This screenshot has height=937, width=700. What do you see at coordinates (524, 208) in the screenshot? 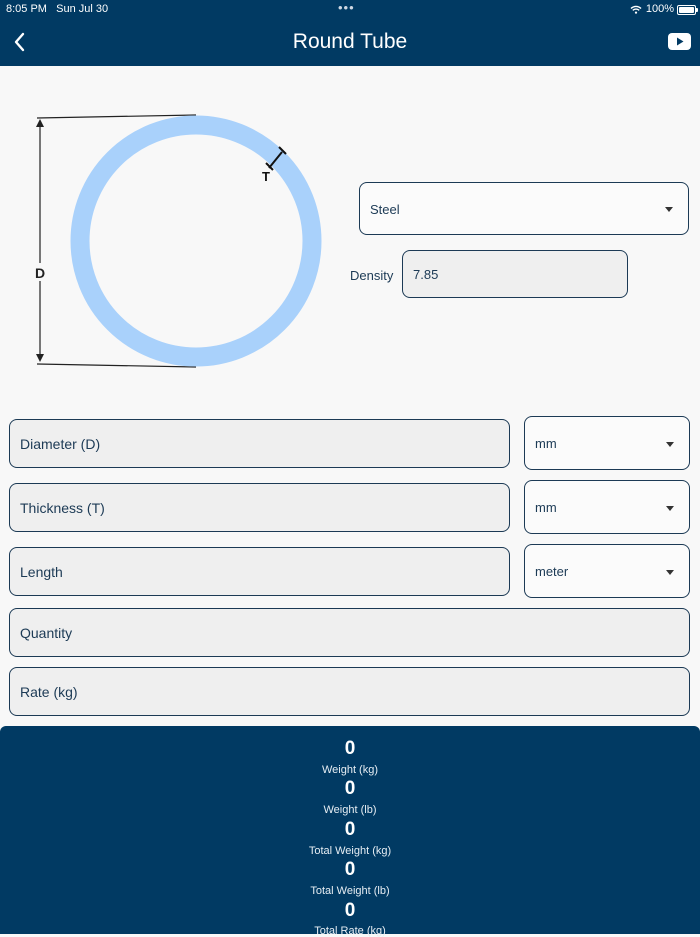
I see `material-select: Steel` at bounding box center [524, 208].